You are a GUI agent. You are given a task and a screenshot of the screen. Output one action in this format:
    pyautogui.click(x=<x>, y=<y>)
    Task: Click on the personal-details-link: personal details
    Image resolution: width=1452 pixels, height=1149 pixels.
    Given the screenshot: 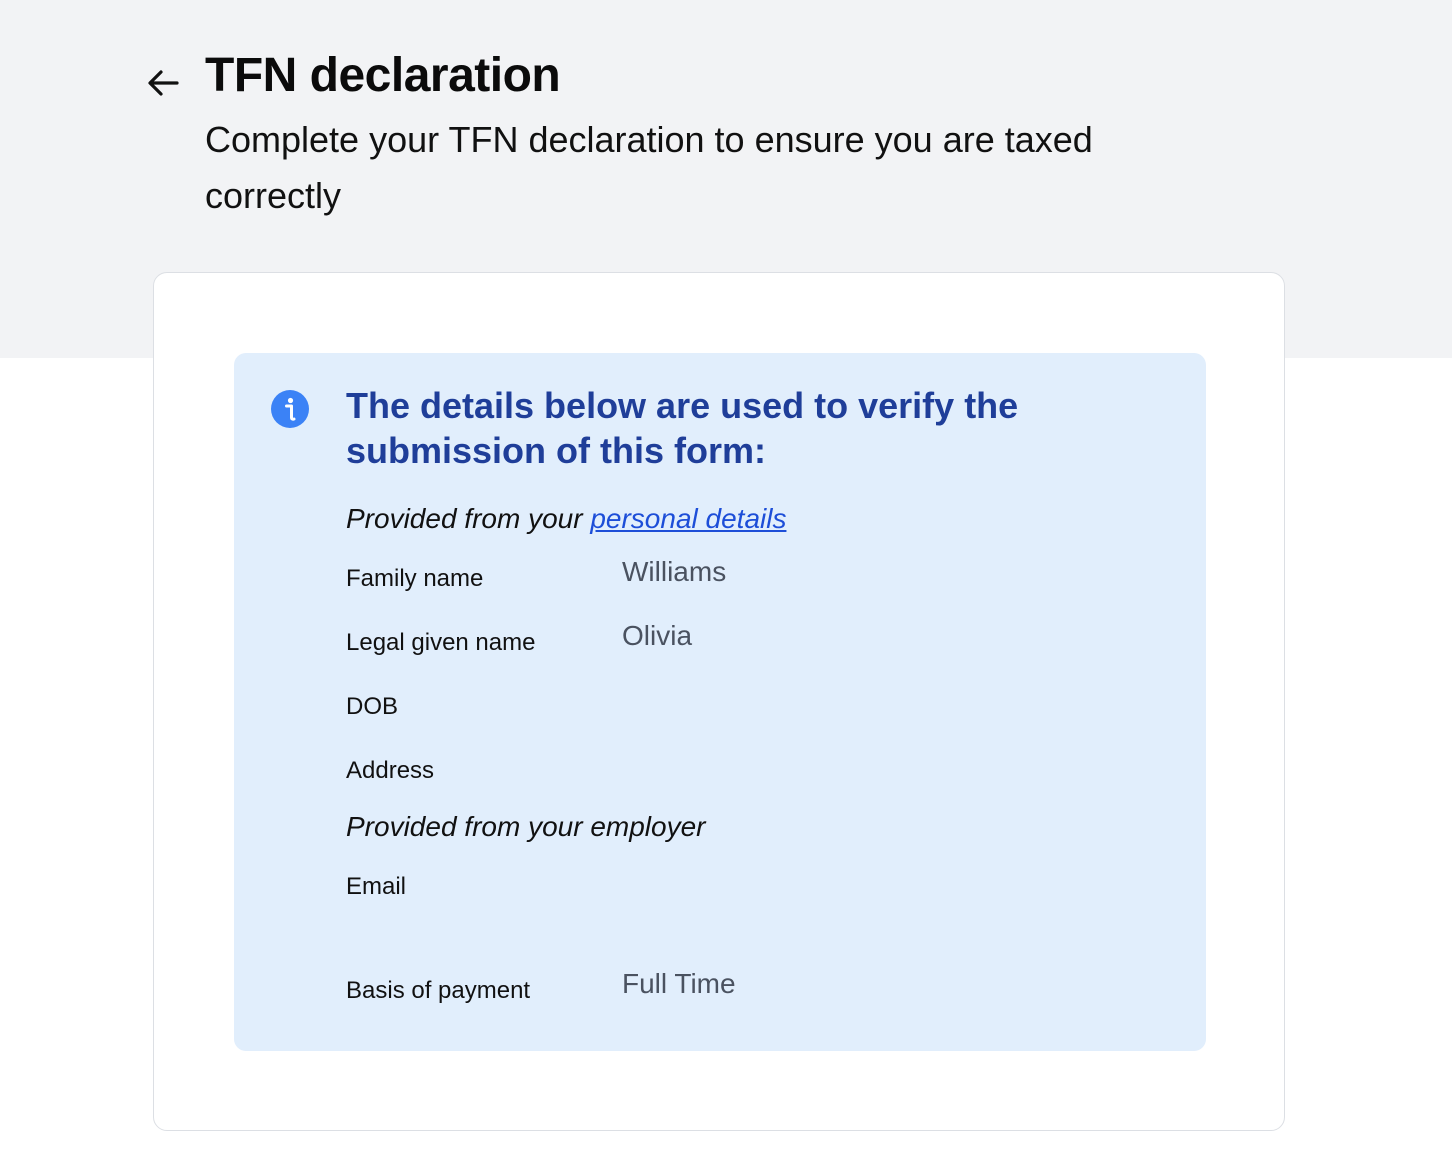 What is the action you would take?
    pyautogui.click(x=688, y=518)
    